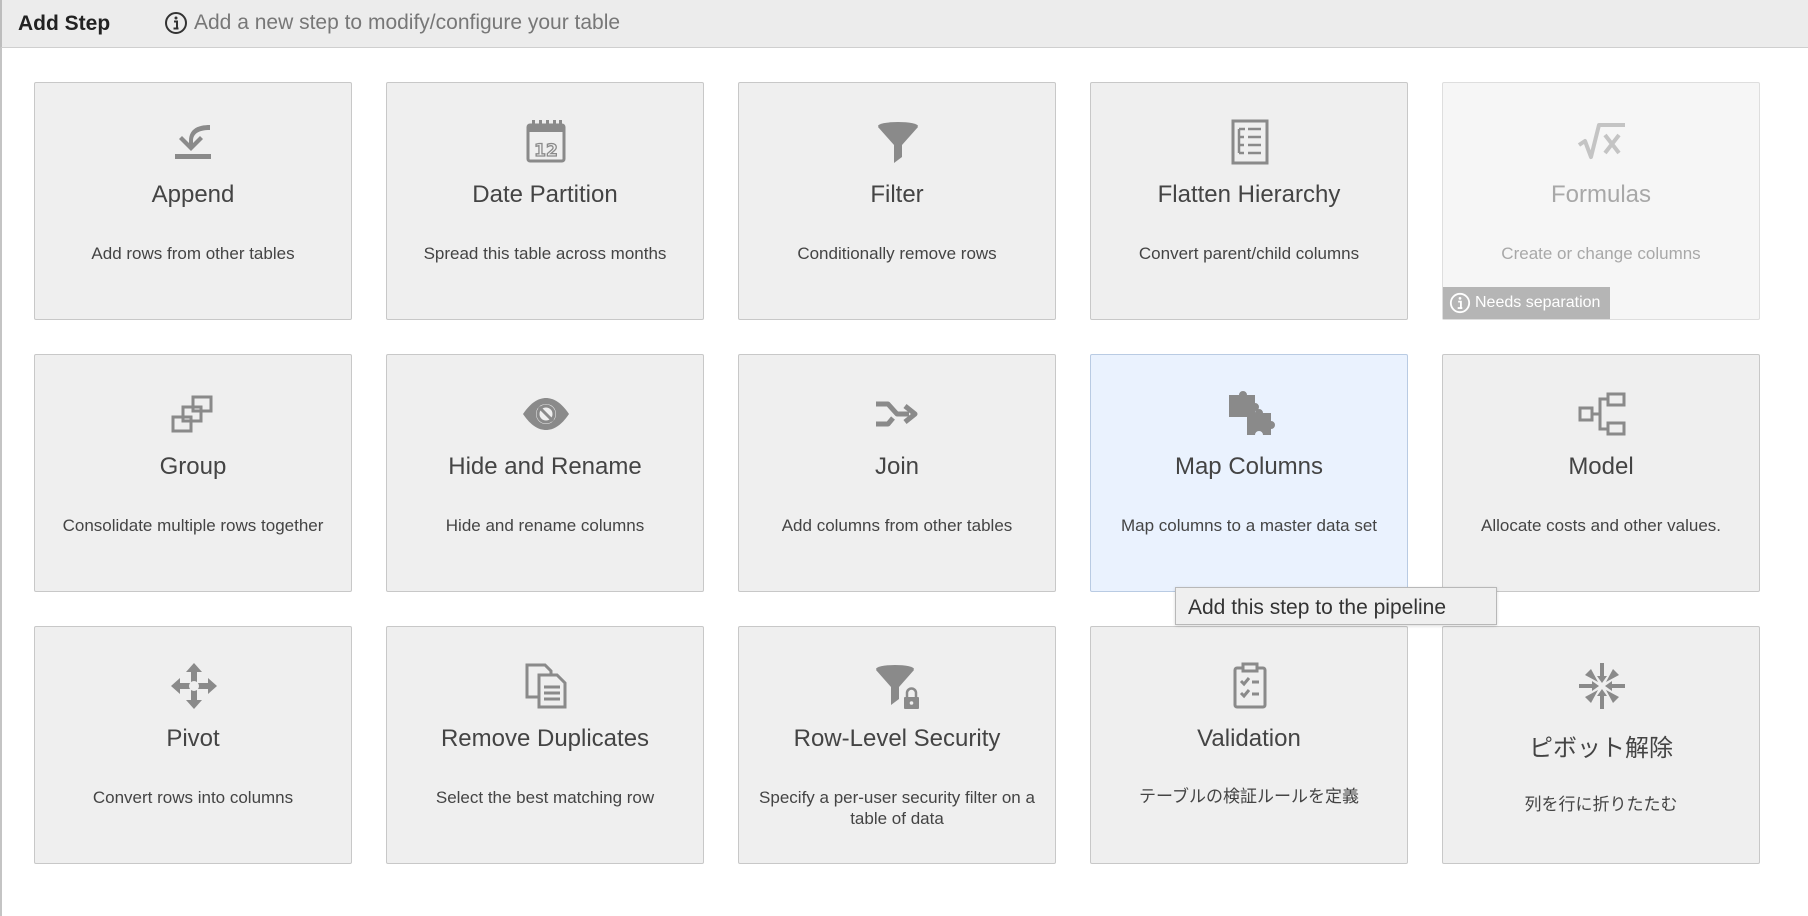 The image size is (1808, 916). Describe the element at coordinates (545, 253) in the screenshot. I see `step-description: Spread this table across months` at that location.